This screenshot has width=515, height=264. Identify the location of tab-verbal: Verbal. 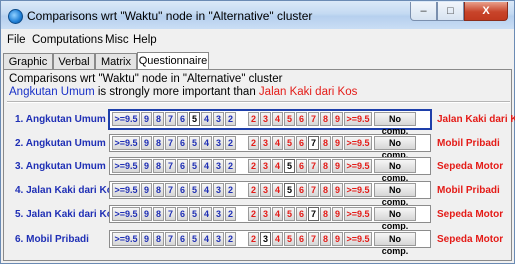
(74, 61).